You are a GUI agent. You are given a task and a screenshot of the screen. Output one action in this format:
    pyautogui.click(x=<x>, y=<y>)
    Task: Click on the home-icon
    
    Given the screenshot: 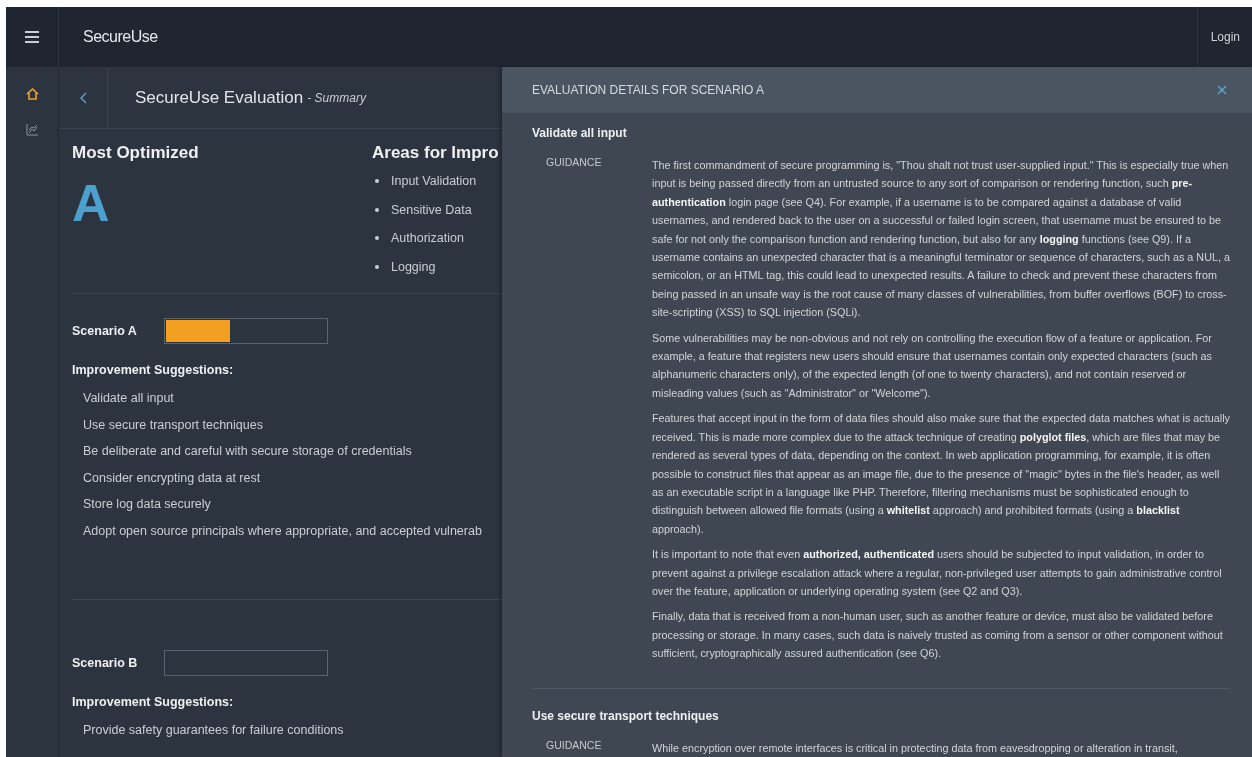 What is the action you would take?
    pyautogui.click(x=32, y=94)
    